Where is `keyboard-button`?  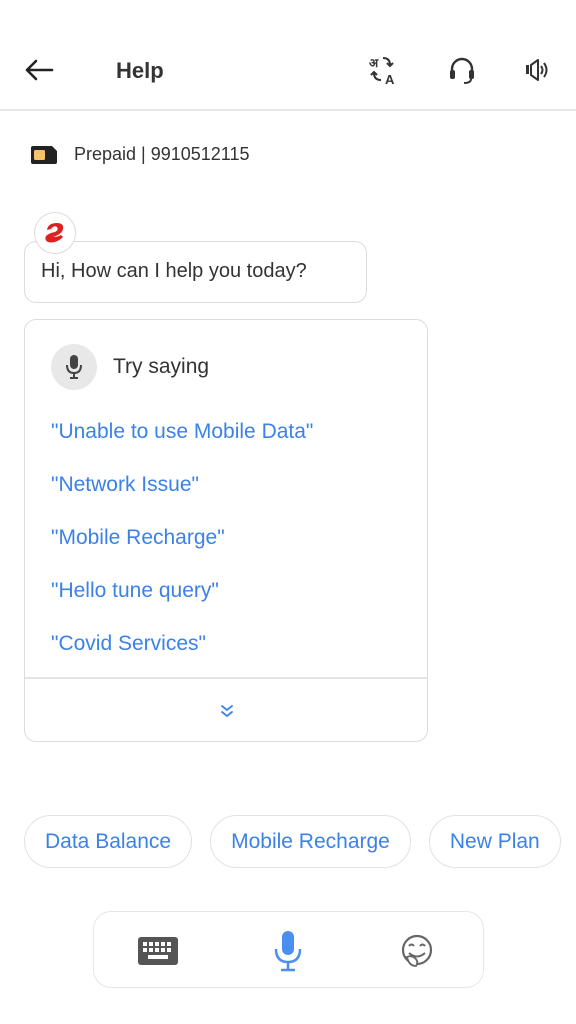
keyboard-button is located at coordinates (158, 951).